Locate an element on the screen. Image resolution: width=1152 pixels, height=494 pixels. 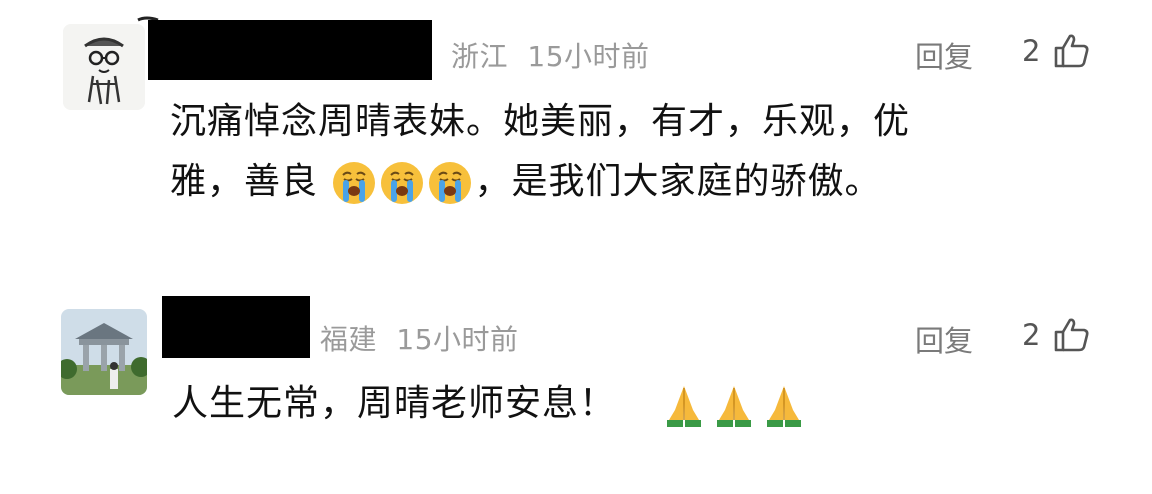
comment-text-segment: ，是我们大家庭的骄傲。 is located at coordinates (678, 181).